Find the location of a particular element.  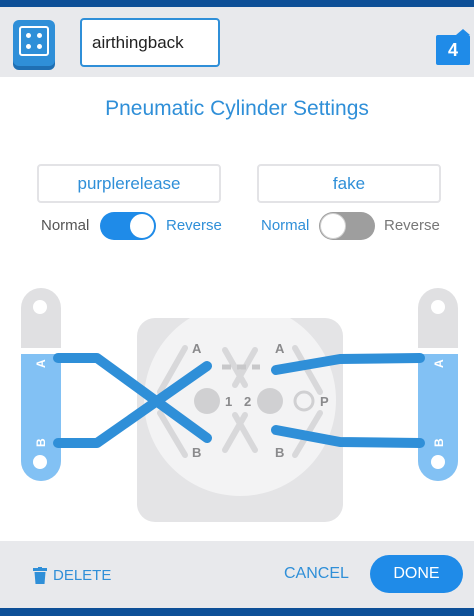

delete-label: DELETE is located at coordinates (82, 575).